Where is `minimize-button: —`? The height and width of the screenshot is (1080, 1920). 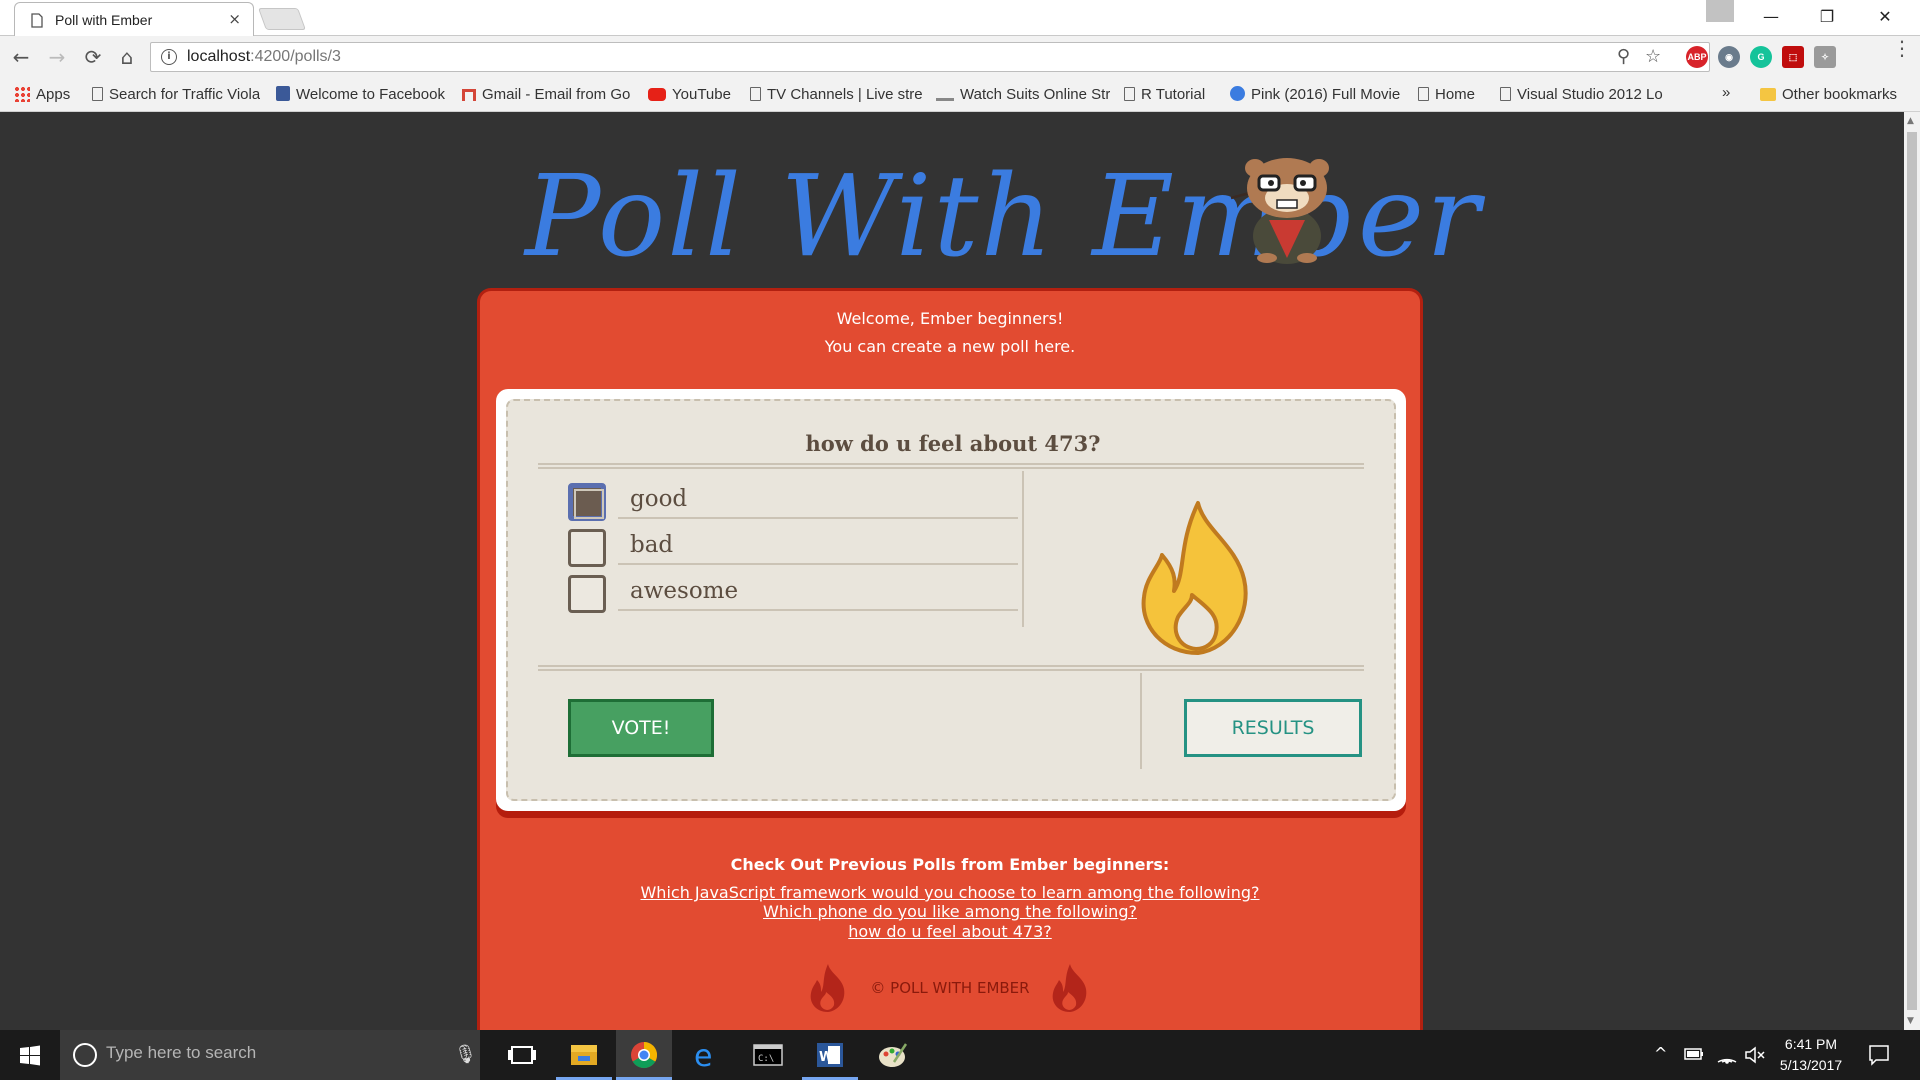 minimize-button: — is located at coordinates (1771, 17).